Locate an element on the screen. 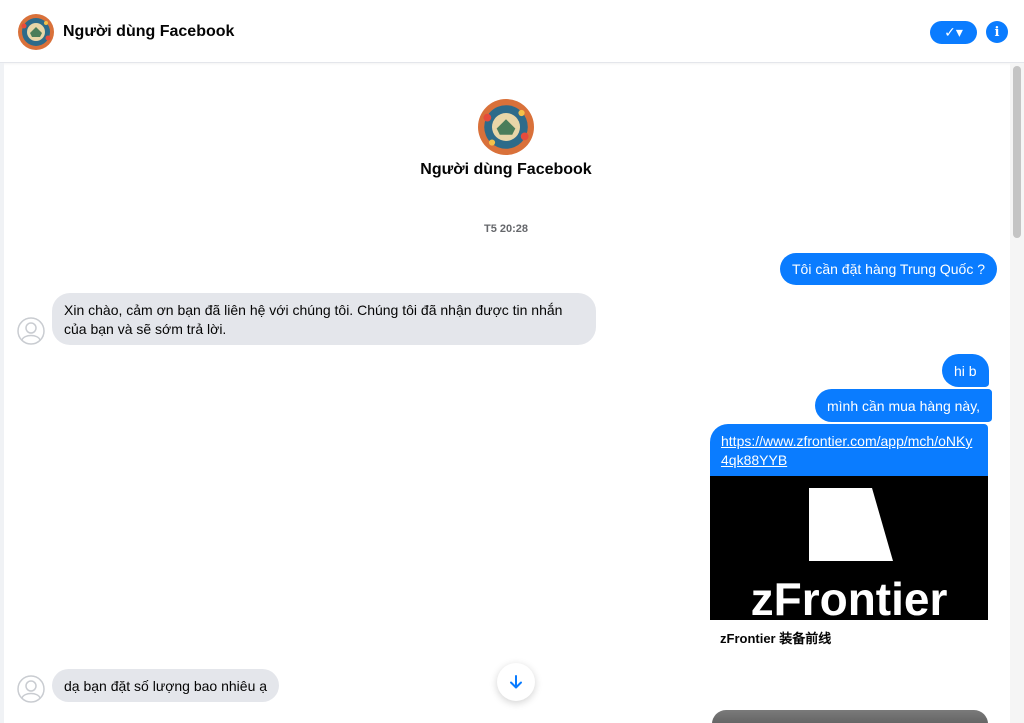  header-avatar is located at coordinates (36, 32).